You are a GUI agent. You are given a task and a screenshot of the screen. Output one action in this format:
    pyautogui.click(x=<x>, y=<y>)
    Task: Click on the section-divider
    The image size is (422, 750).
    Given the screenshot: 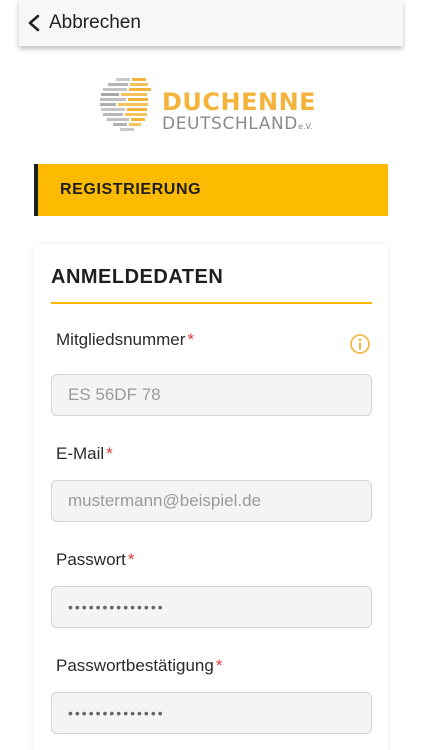 What is the action you would take?
    pyautogui.click(x=211, y=303)
    